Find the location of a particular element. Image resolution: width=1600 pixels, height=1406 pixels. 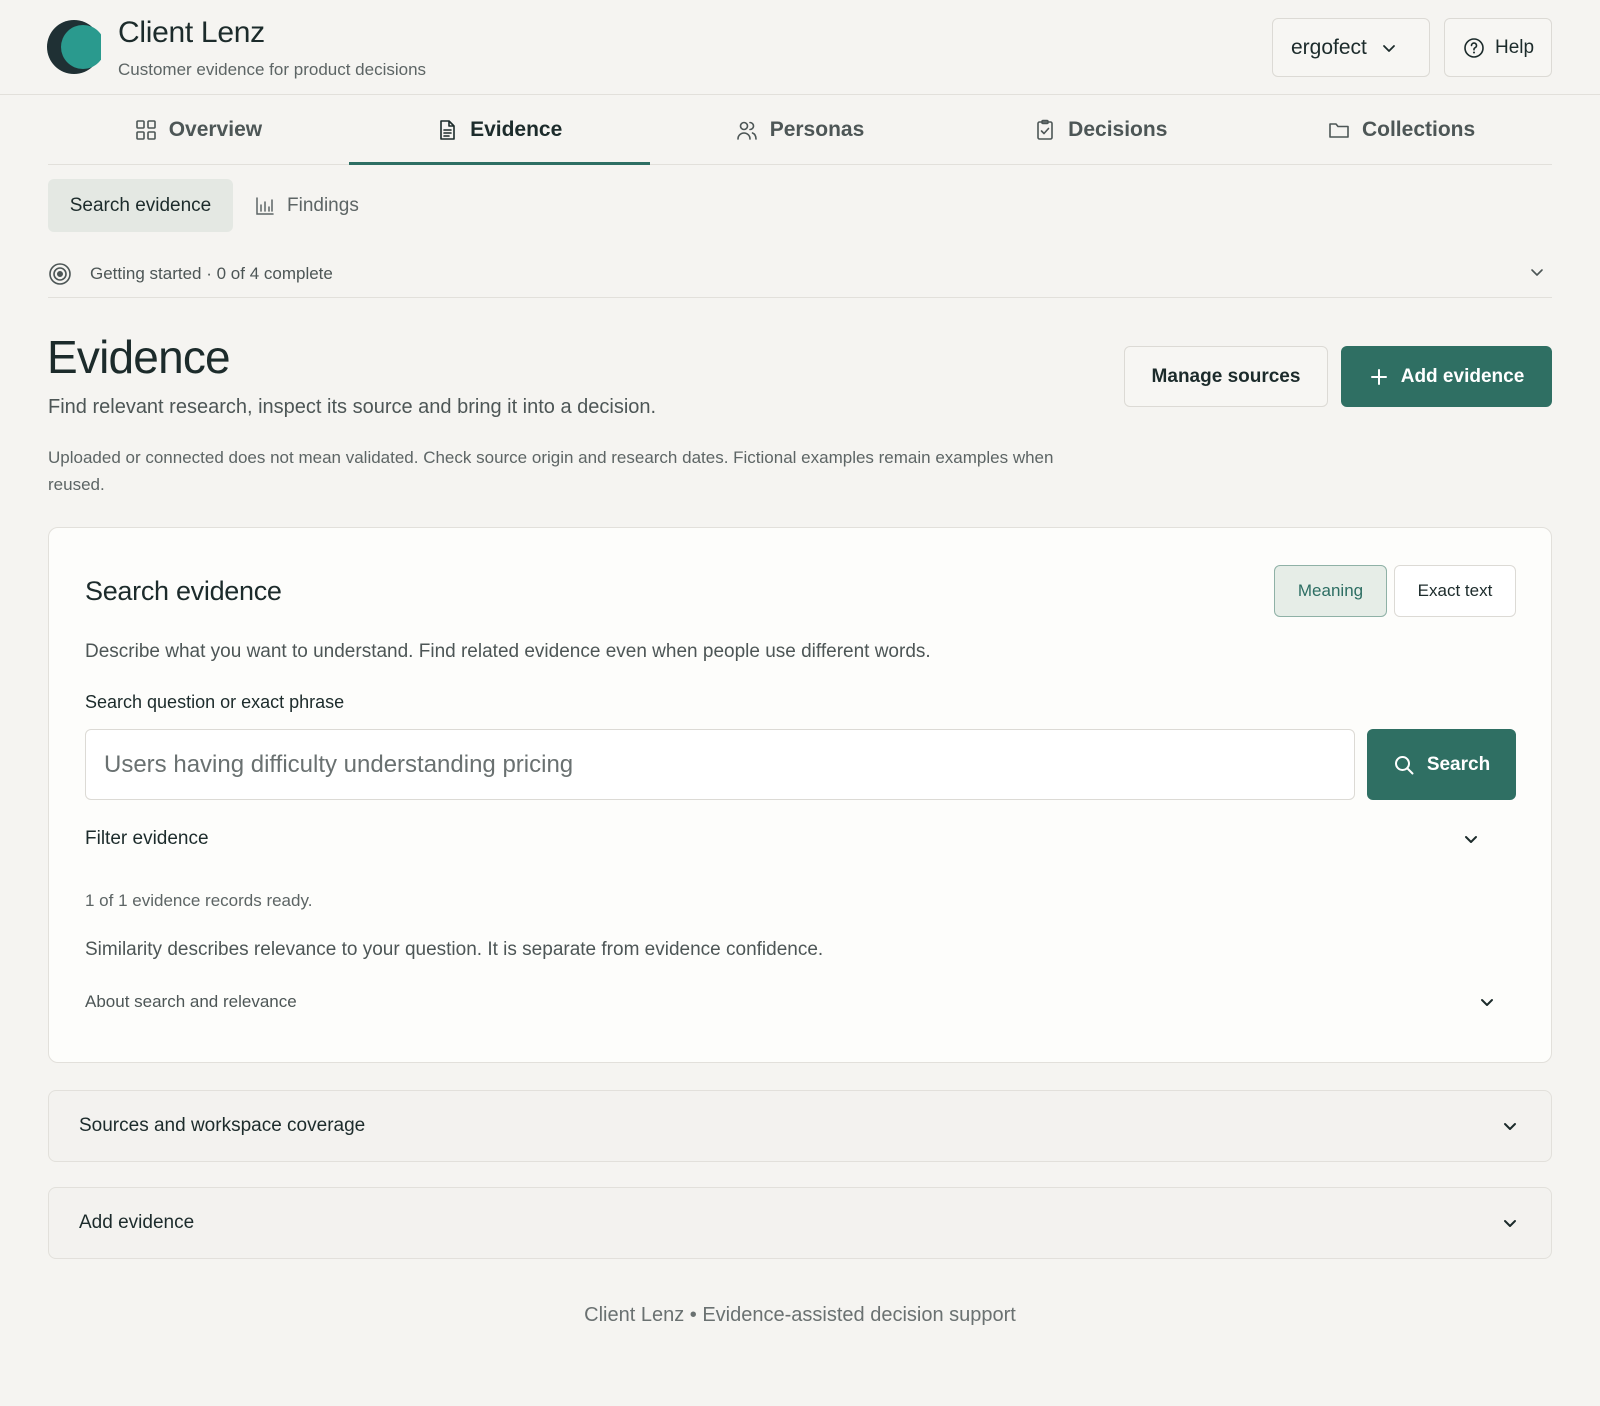

tab-evidence: Evidence is located at coordinates (499, 130).